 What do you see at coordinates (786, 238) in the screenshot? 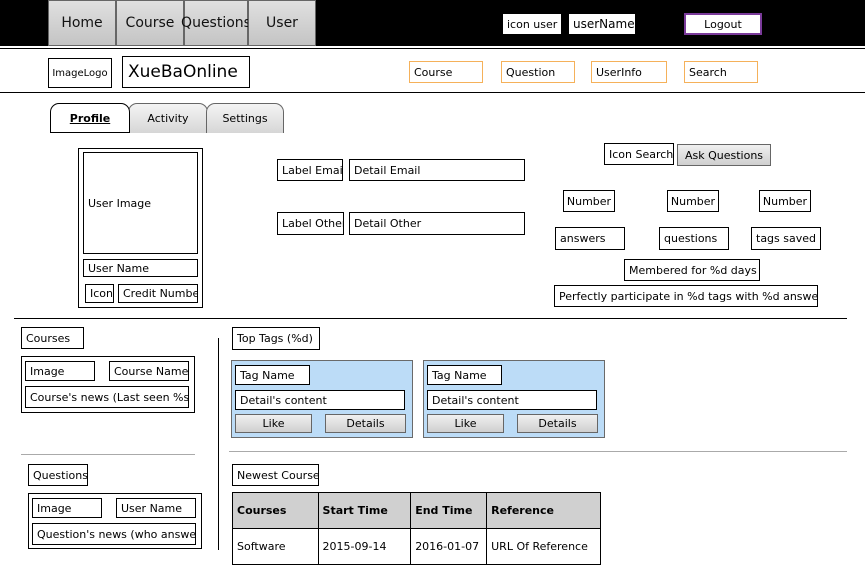
I see `tags-saved-label: tags saved` at bounding box center [786, 238].